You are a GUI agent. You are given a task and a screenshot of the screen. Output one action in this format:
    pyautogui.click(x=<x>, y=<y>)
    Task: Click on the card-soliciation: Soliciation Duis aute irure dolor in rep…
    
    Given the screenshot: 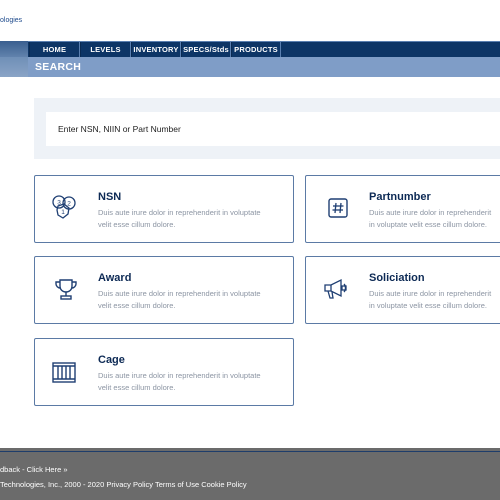 What is the action you would take?
    pyautogui.click(x=402, y=290)
    